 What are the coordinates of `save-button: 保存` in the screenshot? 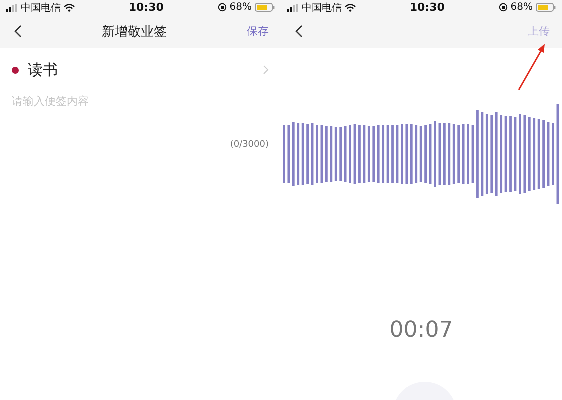 It's located at (258, 31).